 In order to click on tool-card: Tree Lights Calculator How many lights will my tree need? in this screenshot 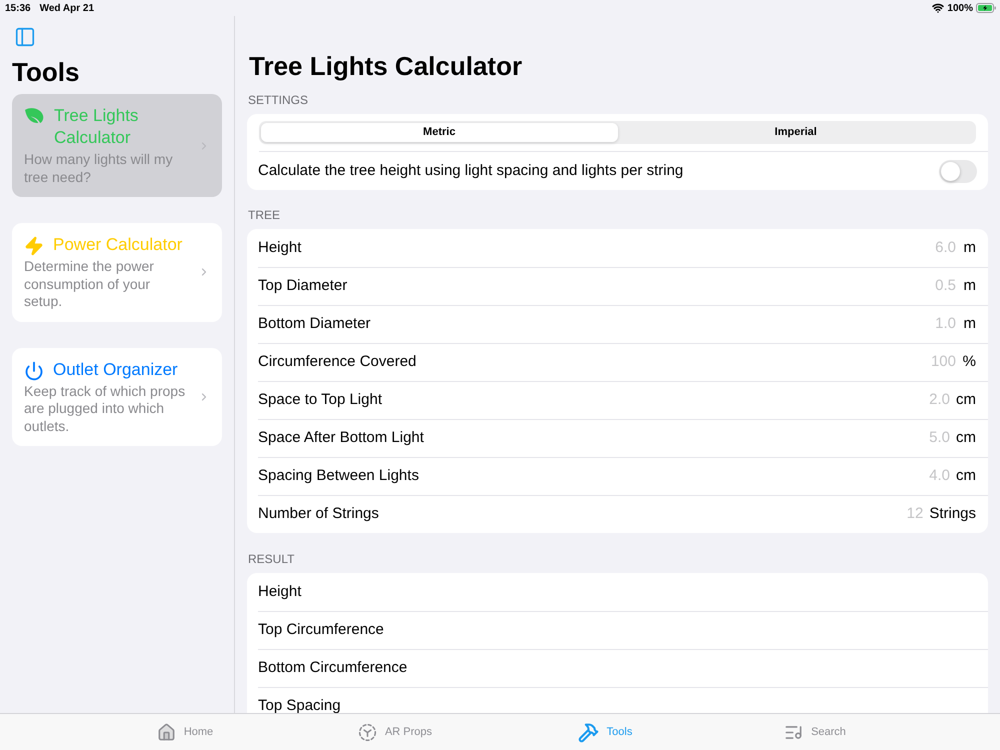, I will do `click(117, 145)`.